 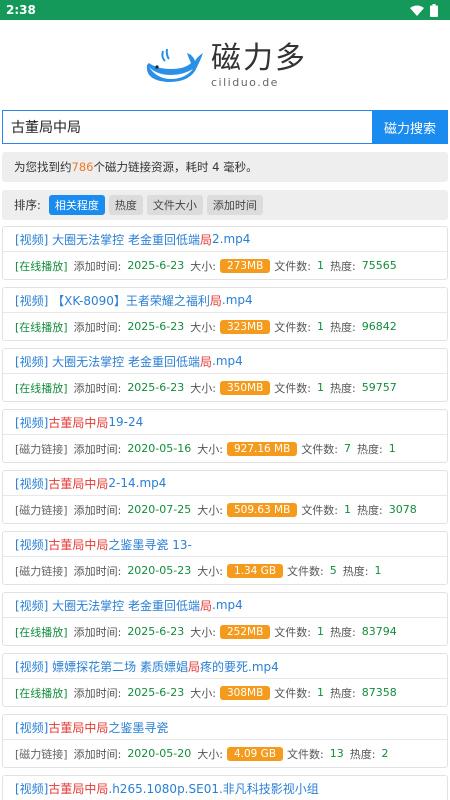 I want to click on file-count: 5, so click(x=333, y=570).